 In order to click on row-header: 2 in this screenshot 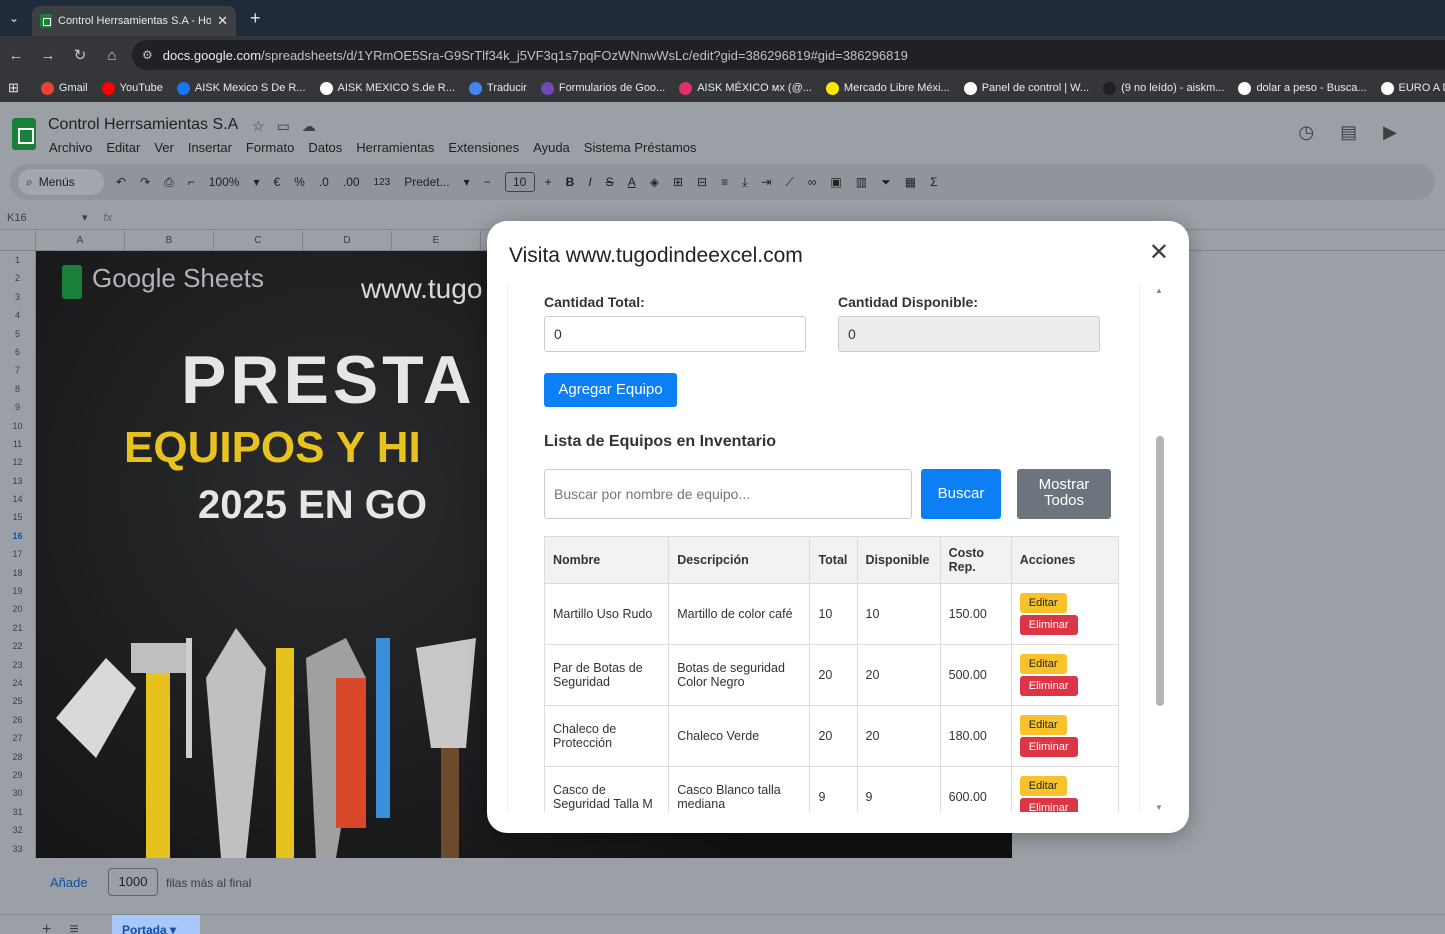, I will do `click(17, 278)`.